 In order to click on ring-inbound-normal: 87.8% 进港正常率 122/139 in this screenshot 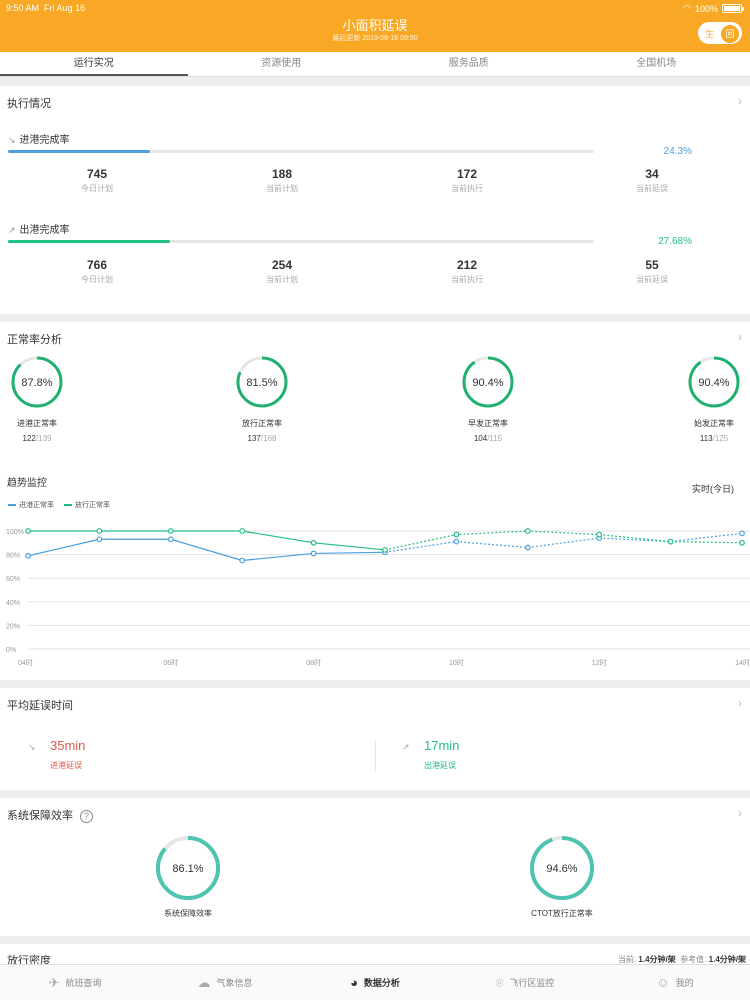, I will do `click(37, 398)`.